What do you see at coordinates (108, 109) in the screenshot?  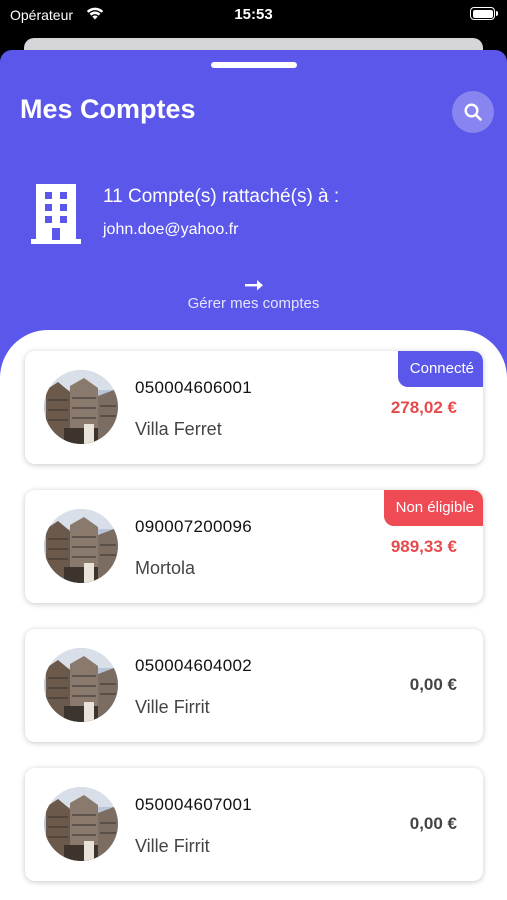 I see `page-title: Mes Comptes` at bounding box center [108, 109].